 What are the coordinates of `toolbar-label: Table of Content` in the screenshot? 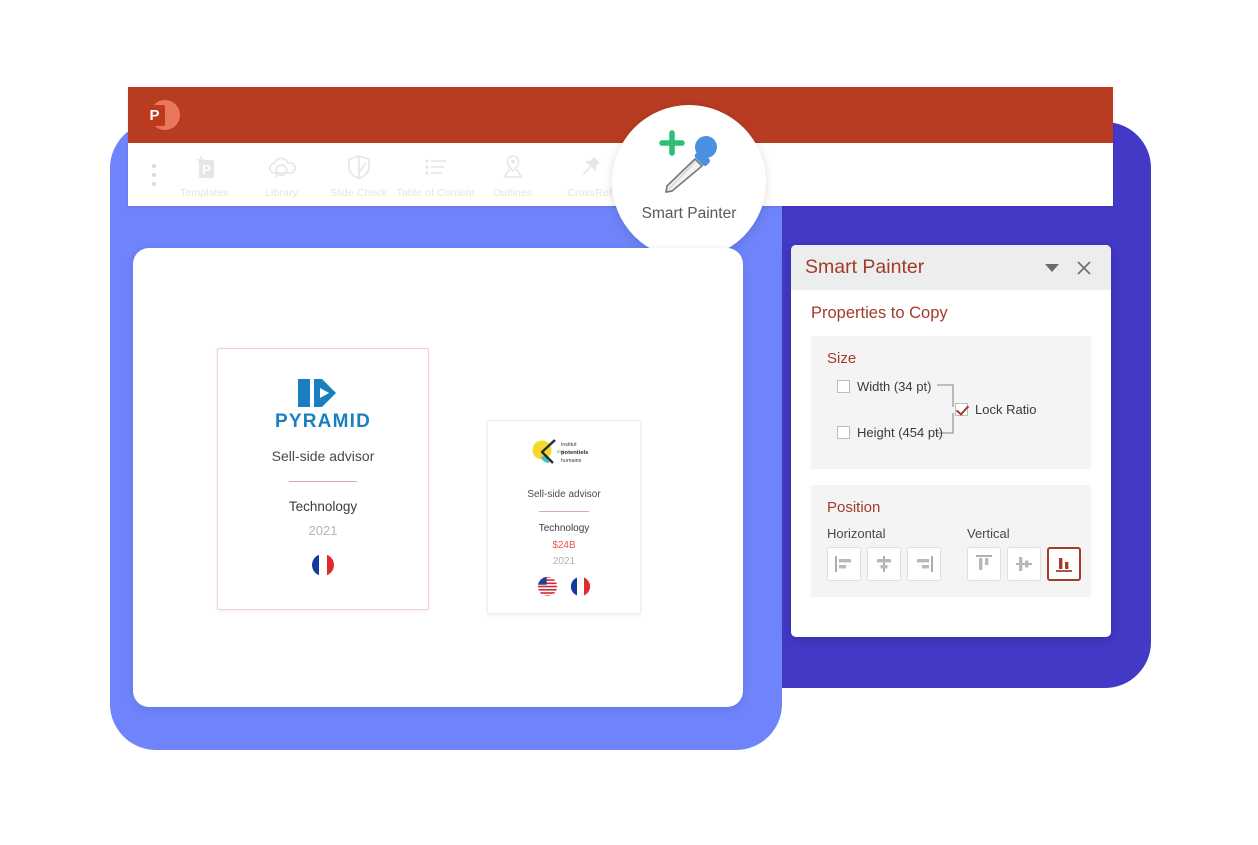 It's located at (435, 193).